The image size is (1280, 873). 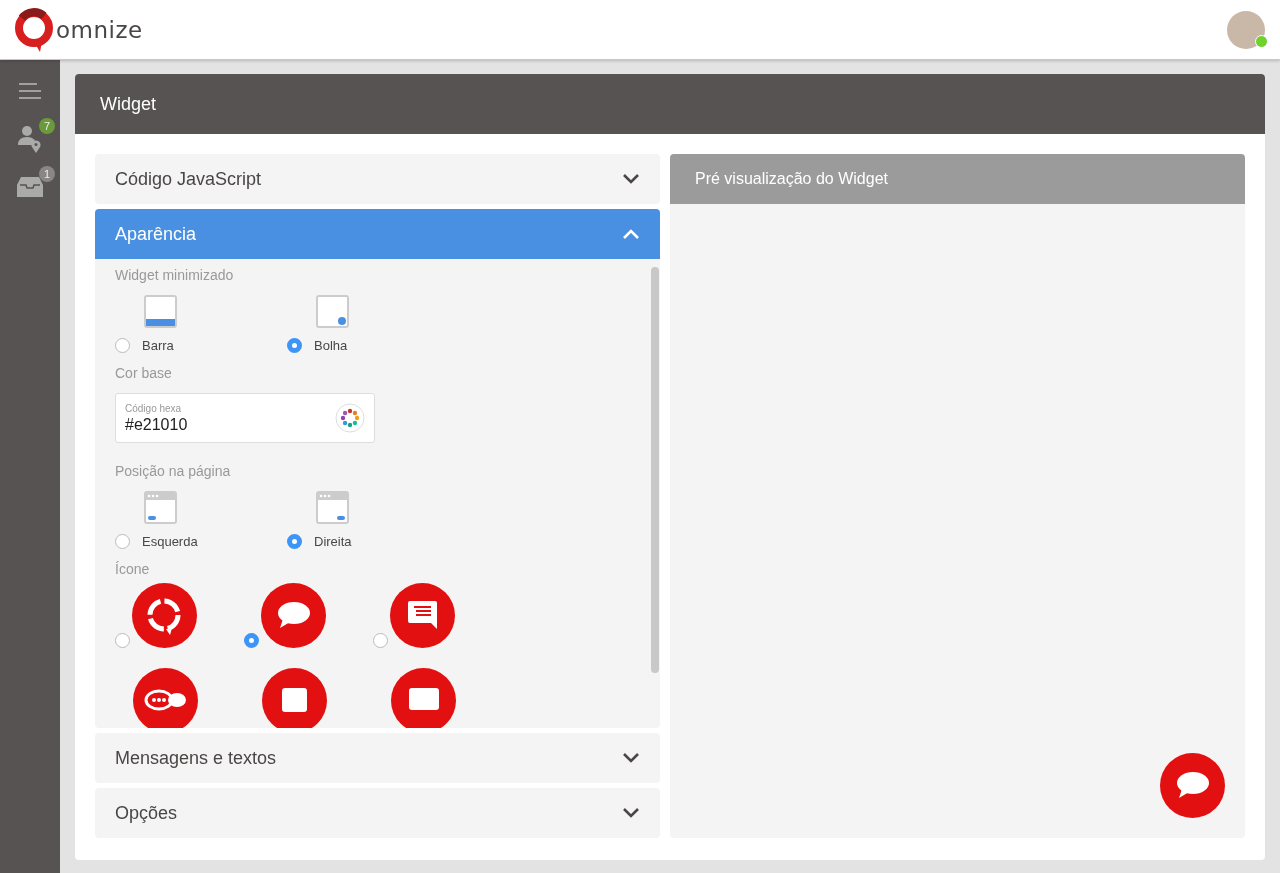 I want to click on radio-option: Barra, so click(x=144, y=345).